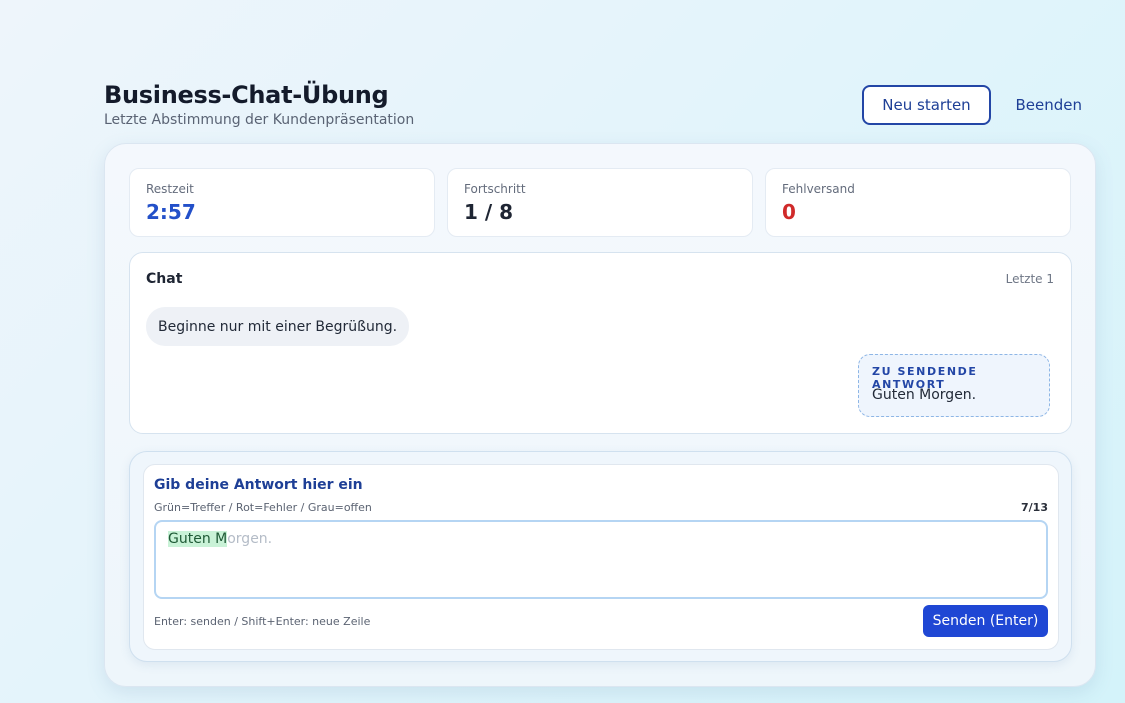 This screenshot has width=1125, height=703. I want to click on chat-title: Chat, so click(164, 279).